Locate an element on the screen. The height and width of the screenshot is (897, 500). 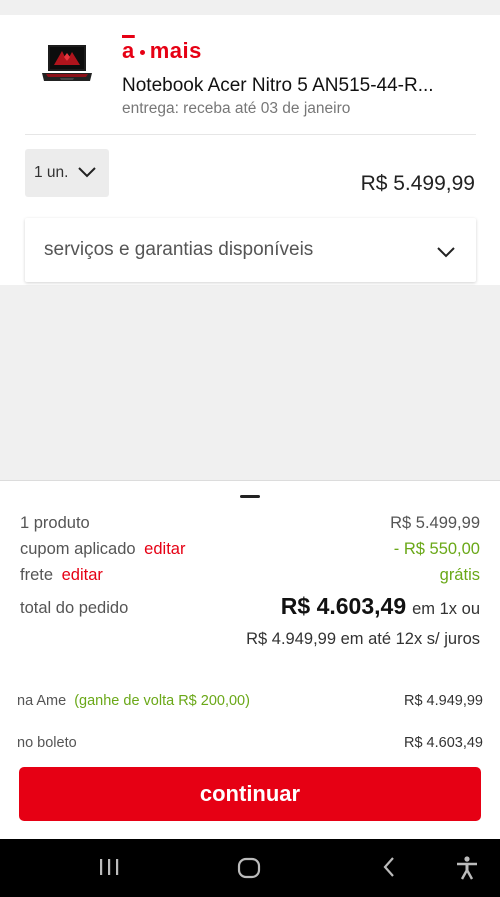
summary-products-row: 1 produto R$ 5.499,99 is located at coordinates (250, 523).